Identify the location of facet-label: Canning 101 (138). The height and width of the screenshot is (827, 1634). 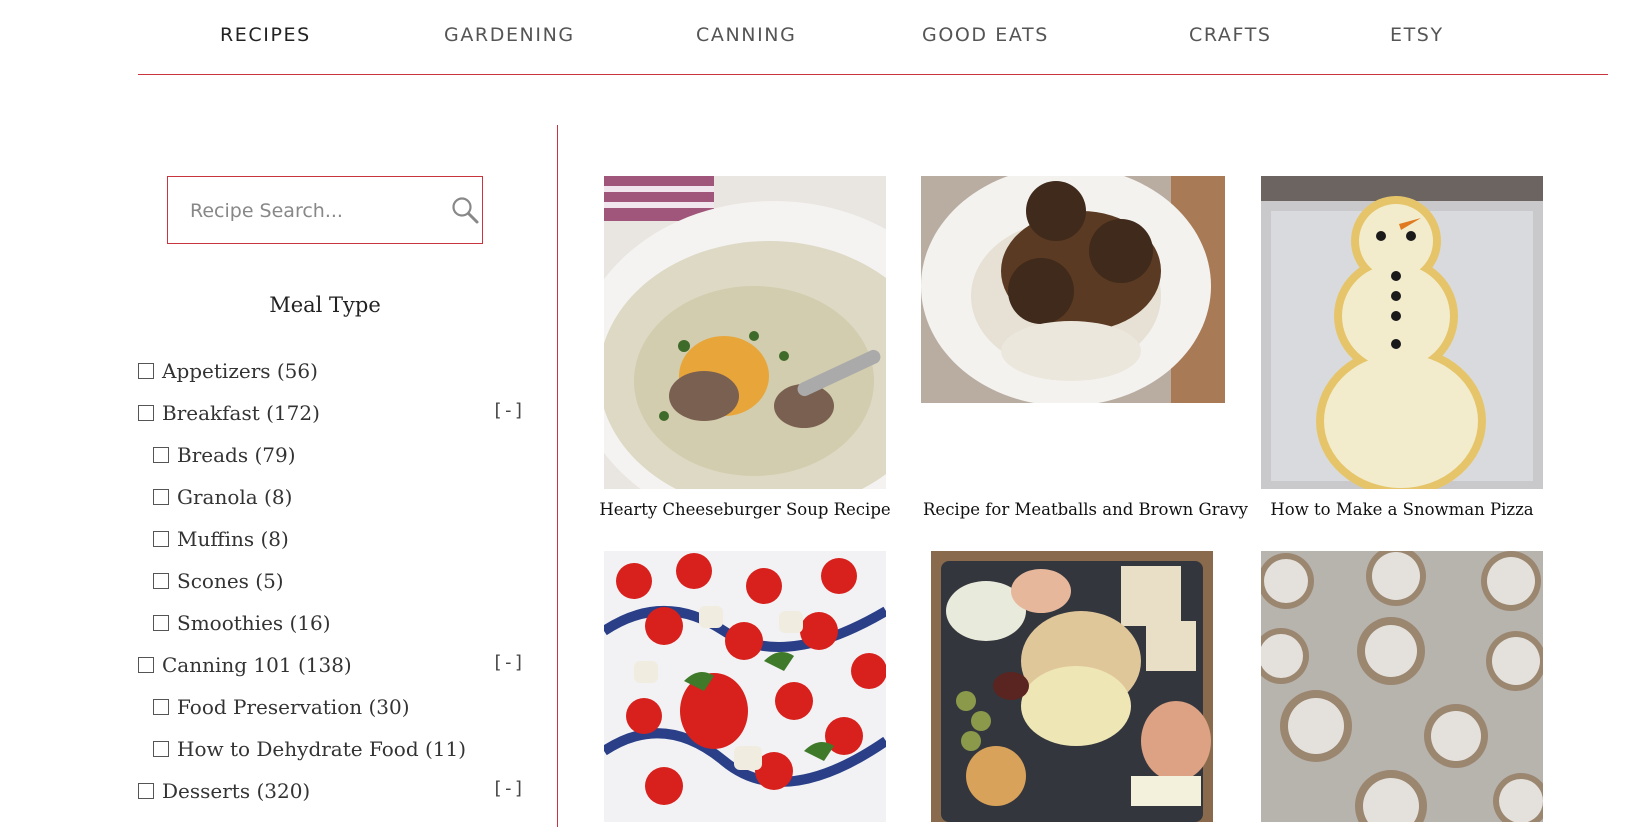
(257, 665).